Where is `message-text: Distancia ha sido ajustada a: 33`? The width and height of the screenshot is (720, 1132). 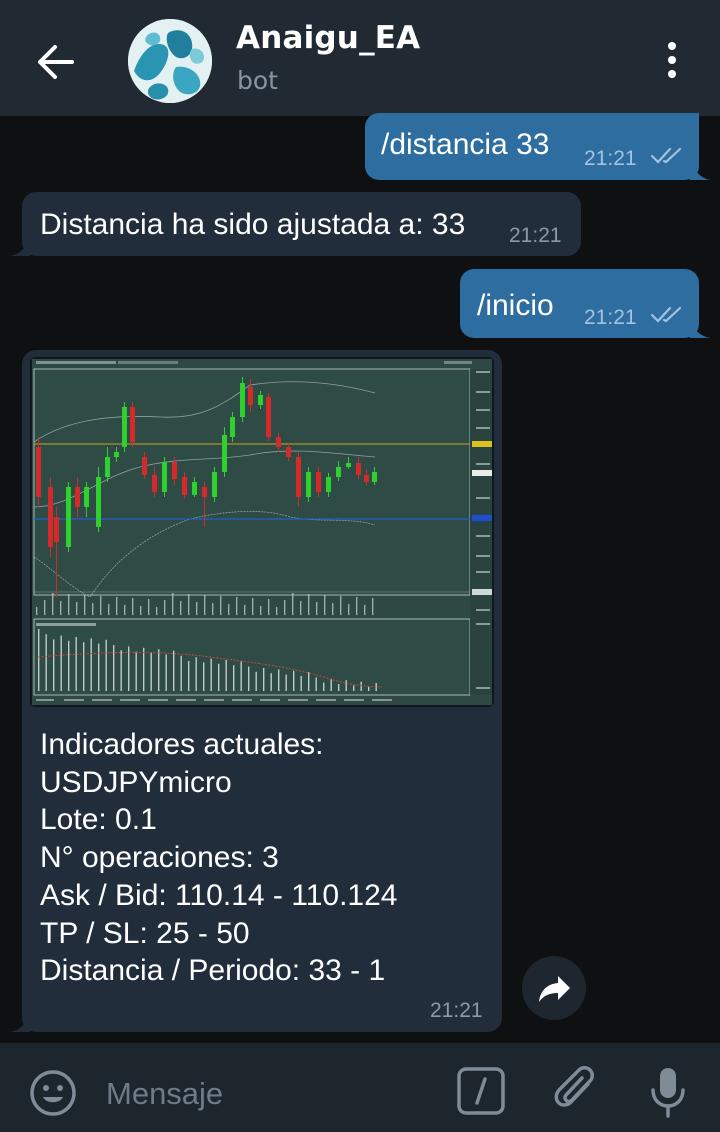 message-text: Distancia ha sido ajustada a: 33 is located at coordinates (253, 224).